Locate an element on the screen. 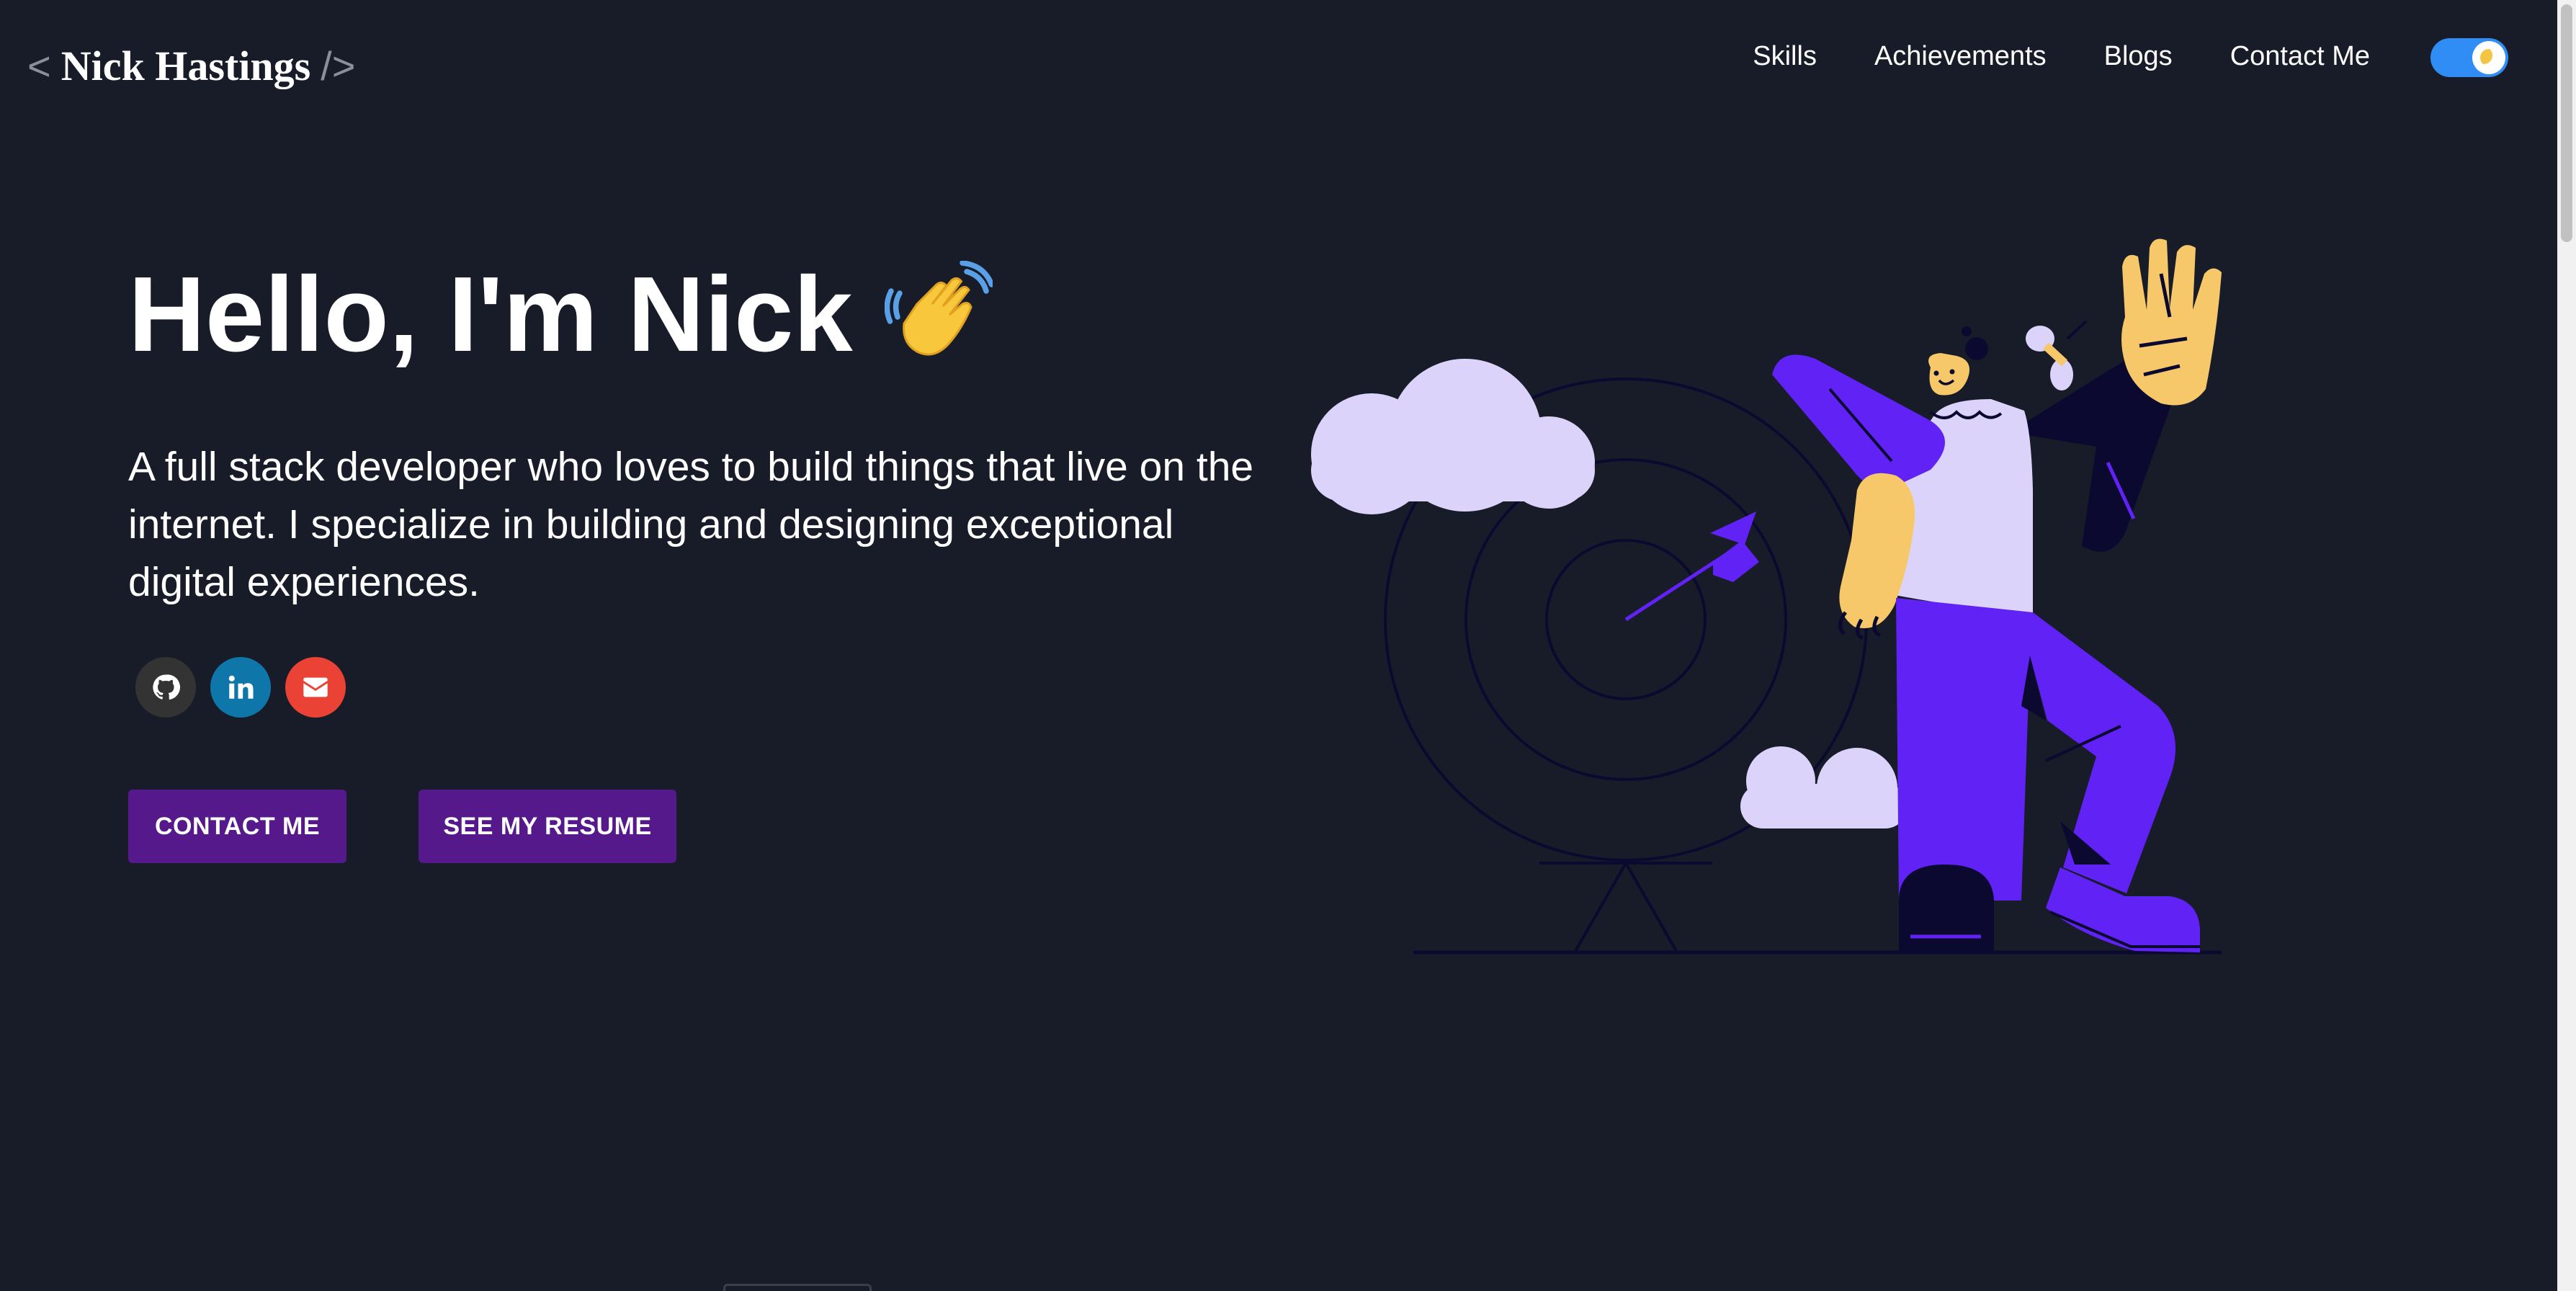 The image size is (2576, 1291). github-icon is located at coordinates (166, 687).